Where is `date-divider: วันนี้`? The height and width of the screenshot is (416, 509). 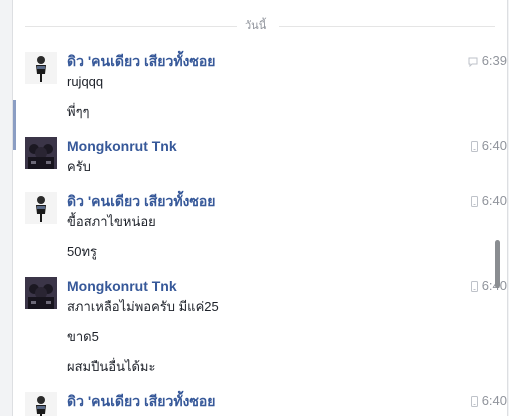 date-divider: วันนี้ is located at coordinates (260, 26).